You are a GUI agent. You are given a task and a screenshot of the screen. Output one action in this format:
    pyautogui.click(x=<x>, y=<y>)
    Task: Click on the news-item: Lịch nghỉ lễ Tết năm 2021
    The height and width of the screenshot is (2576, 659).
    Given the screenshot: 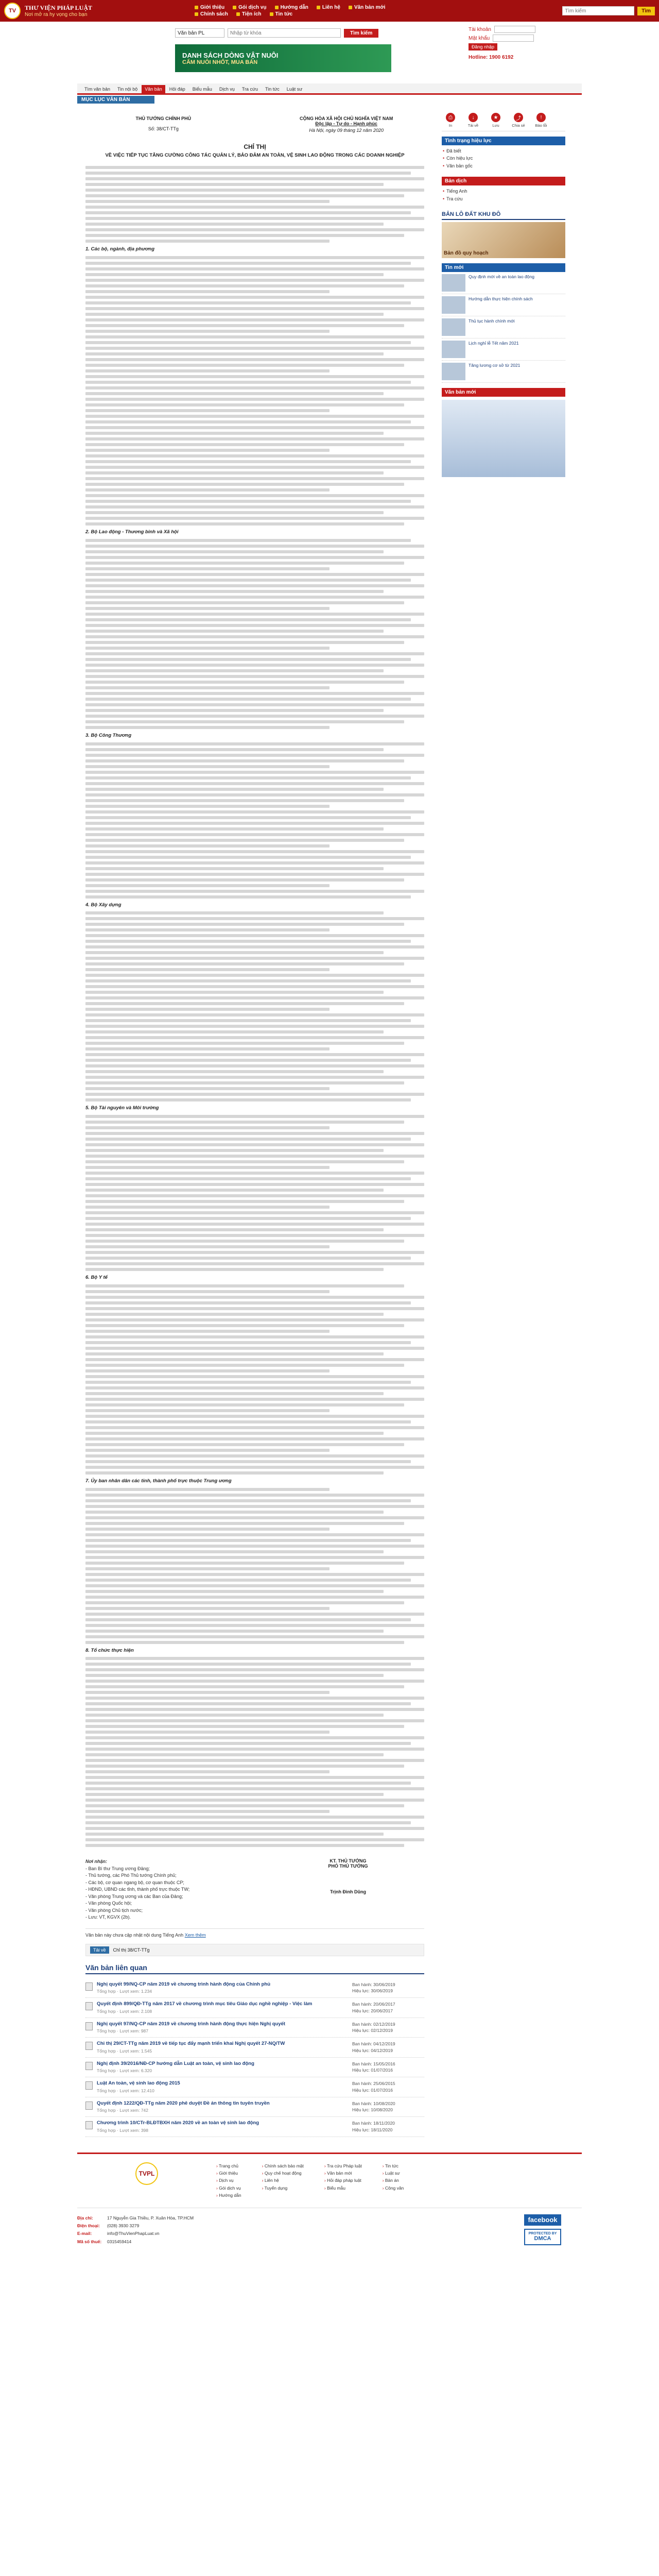 What is the action you would take?
    pyautogui.click(x=504, y=350)
    